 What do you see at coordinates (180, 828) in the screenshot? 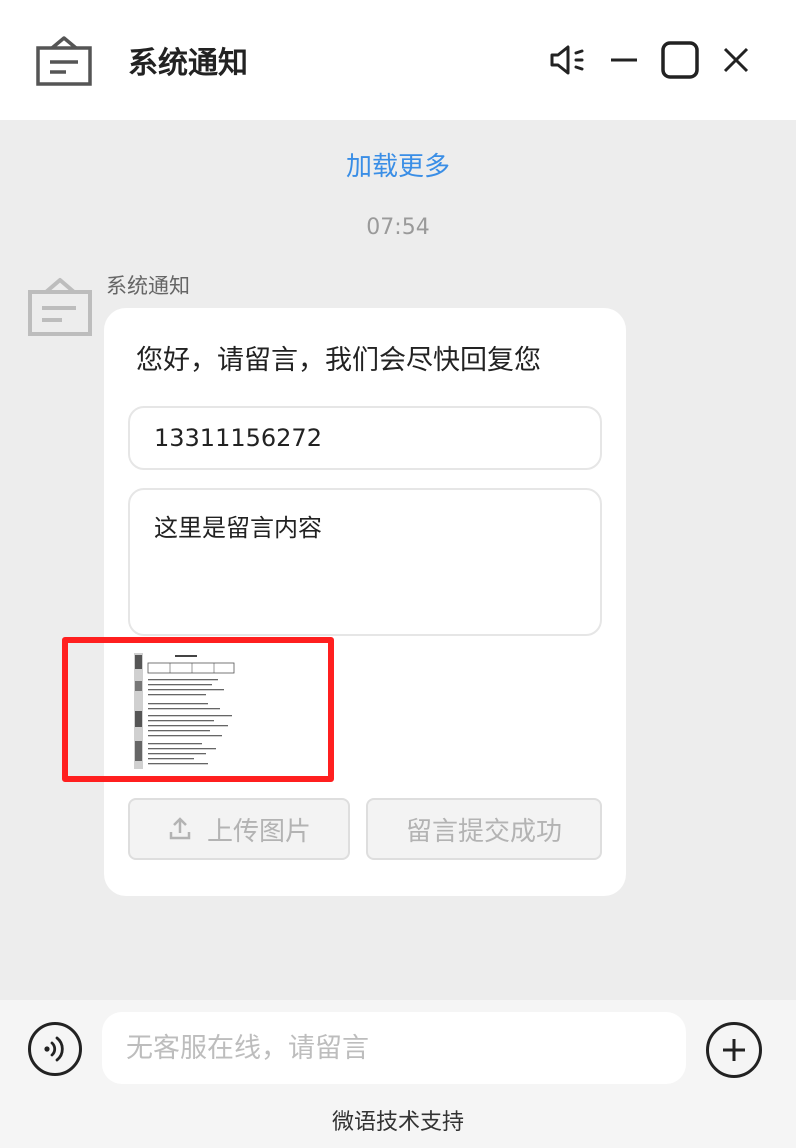
I see `upload-icon` at bounding box center [180, 828].